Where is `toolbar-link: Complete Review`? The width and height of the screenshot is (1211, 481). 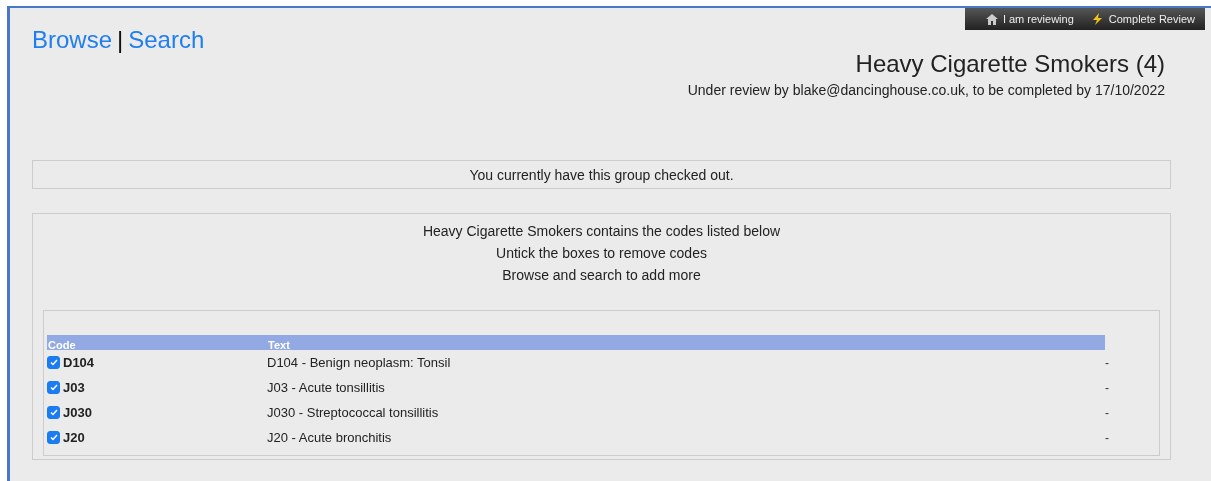
toolbar-link: Complete Review is located at coordinates (1143, 19).